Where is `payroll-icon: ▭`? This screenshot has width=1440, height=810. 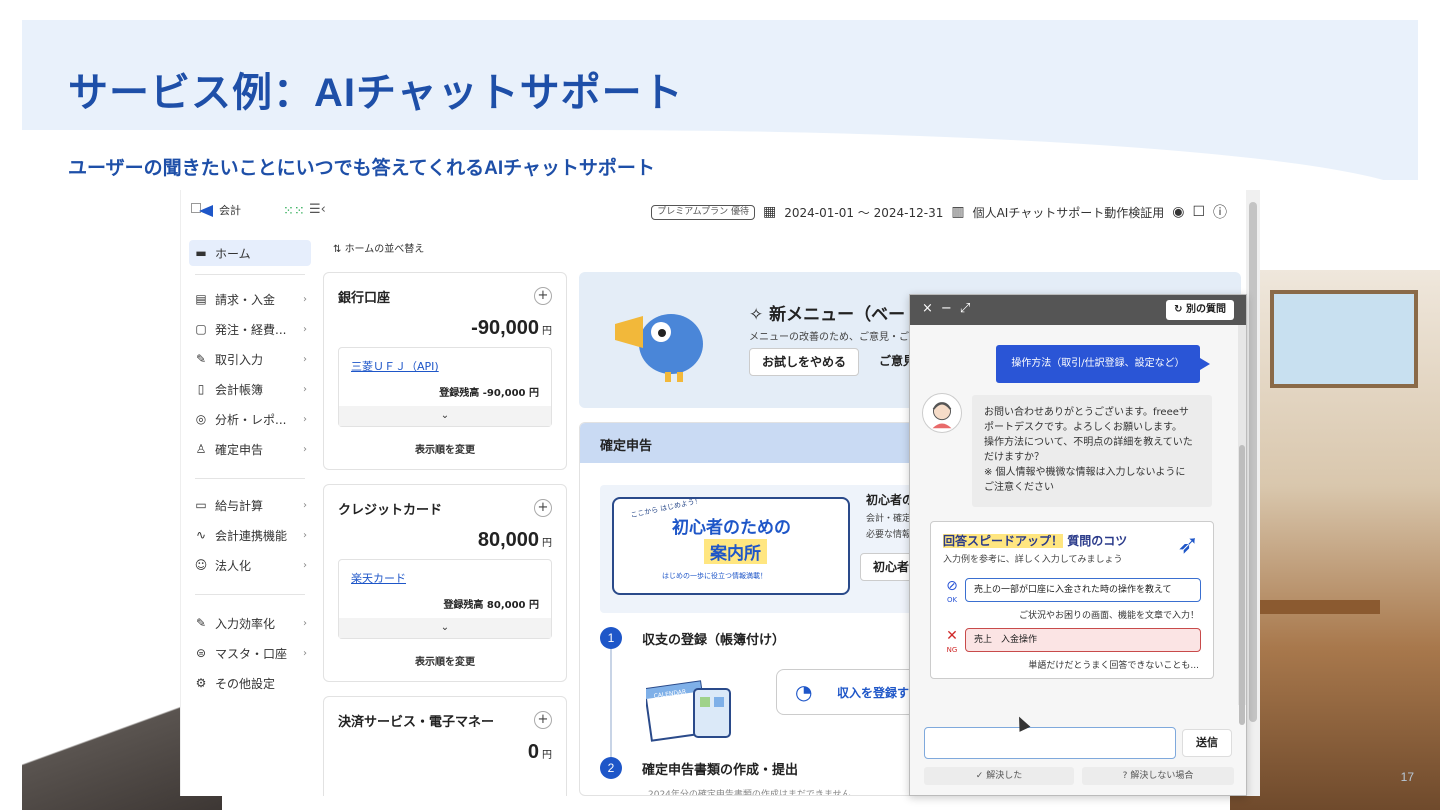 payroll-icon: ▭ is located at coordinates (201, 505).